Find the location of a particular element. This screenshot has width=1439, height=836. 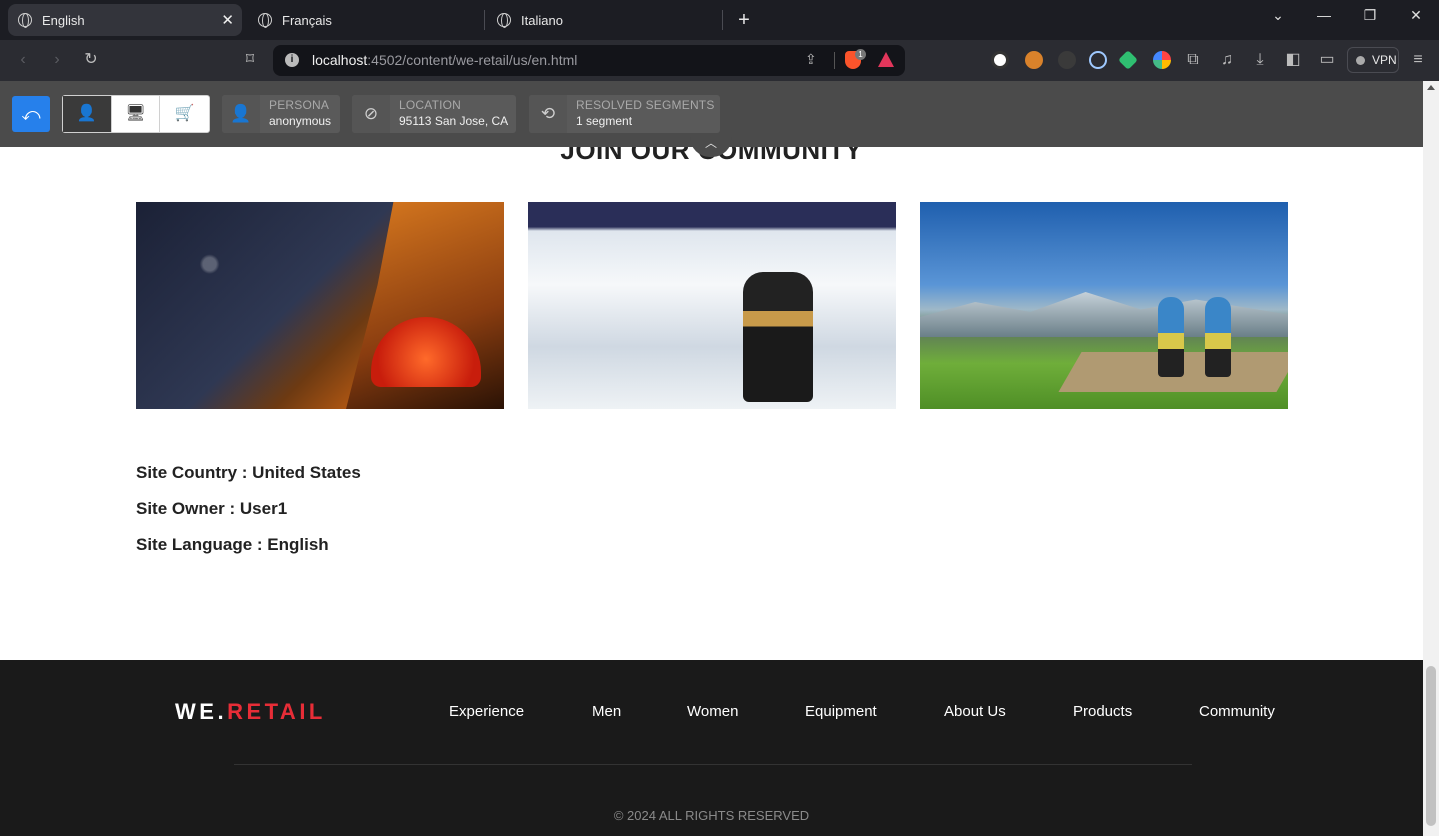

copyright-text: © 2024 ALL RIGHTS RESERVED is located at coordinates (711, 815).